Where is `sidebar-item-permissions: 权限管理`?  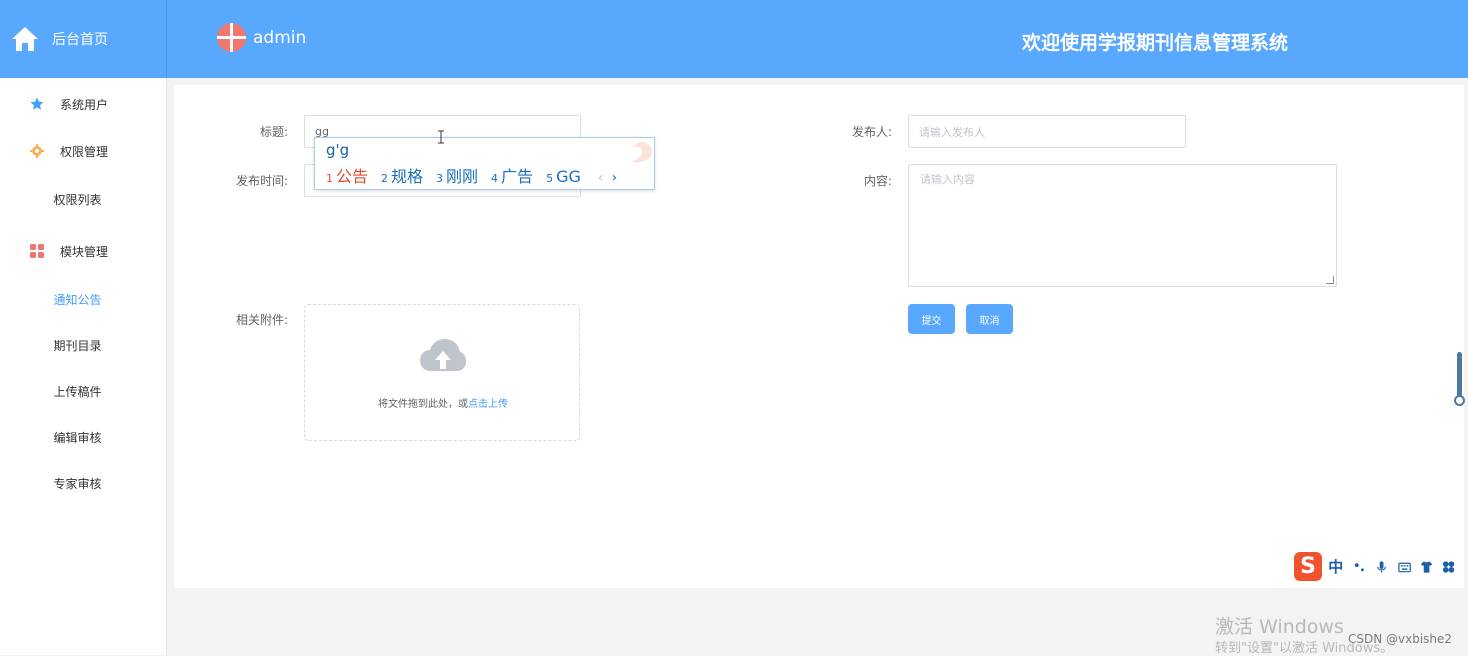
sidebar-item-permissions: 权限管理 is located at coordinates (83, 151).